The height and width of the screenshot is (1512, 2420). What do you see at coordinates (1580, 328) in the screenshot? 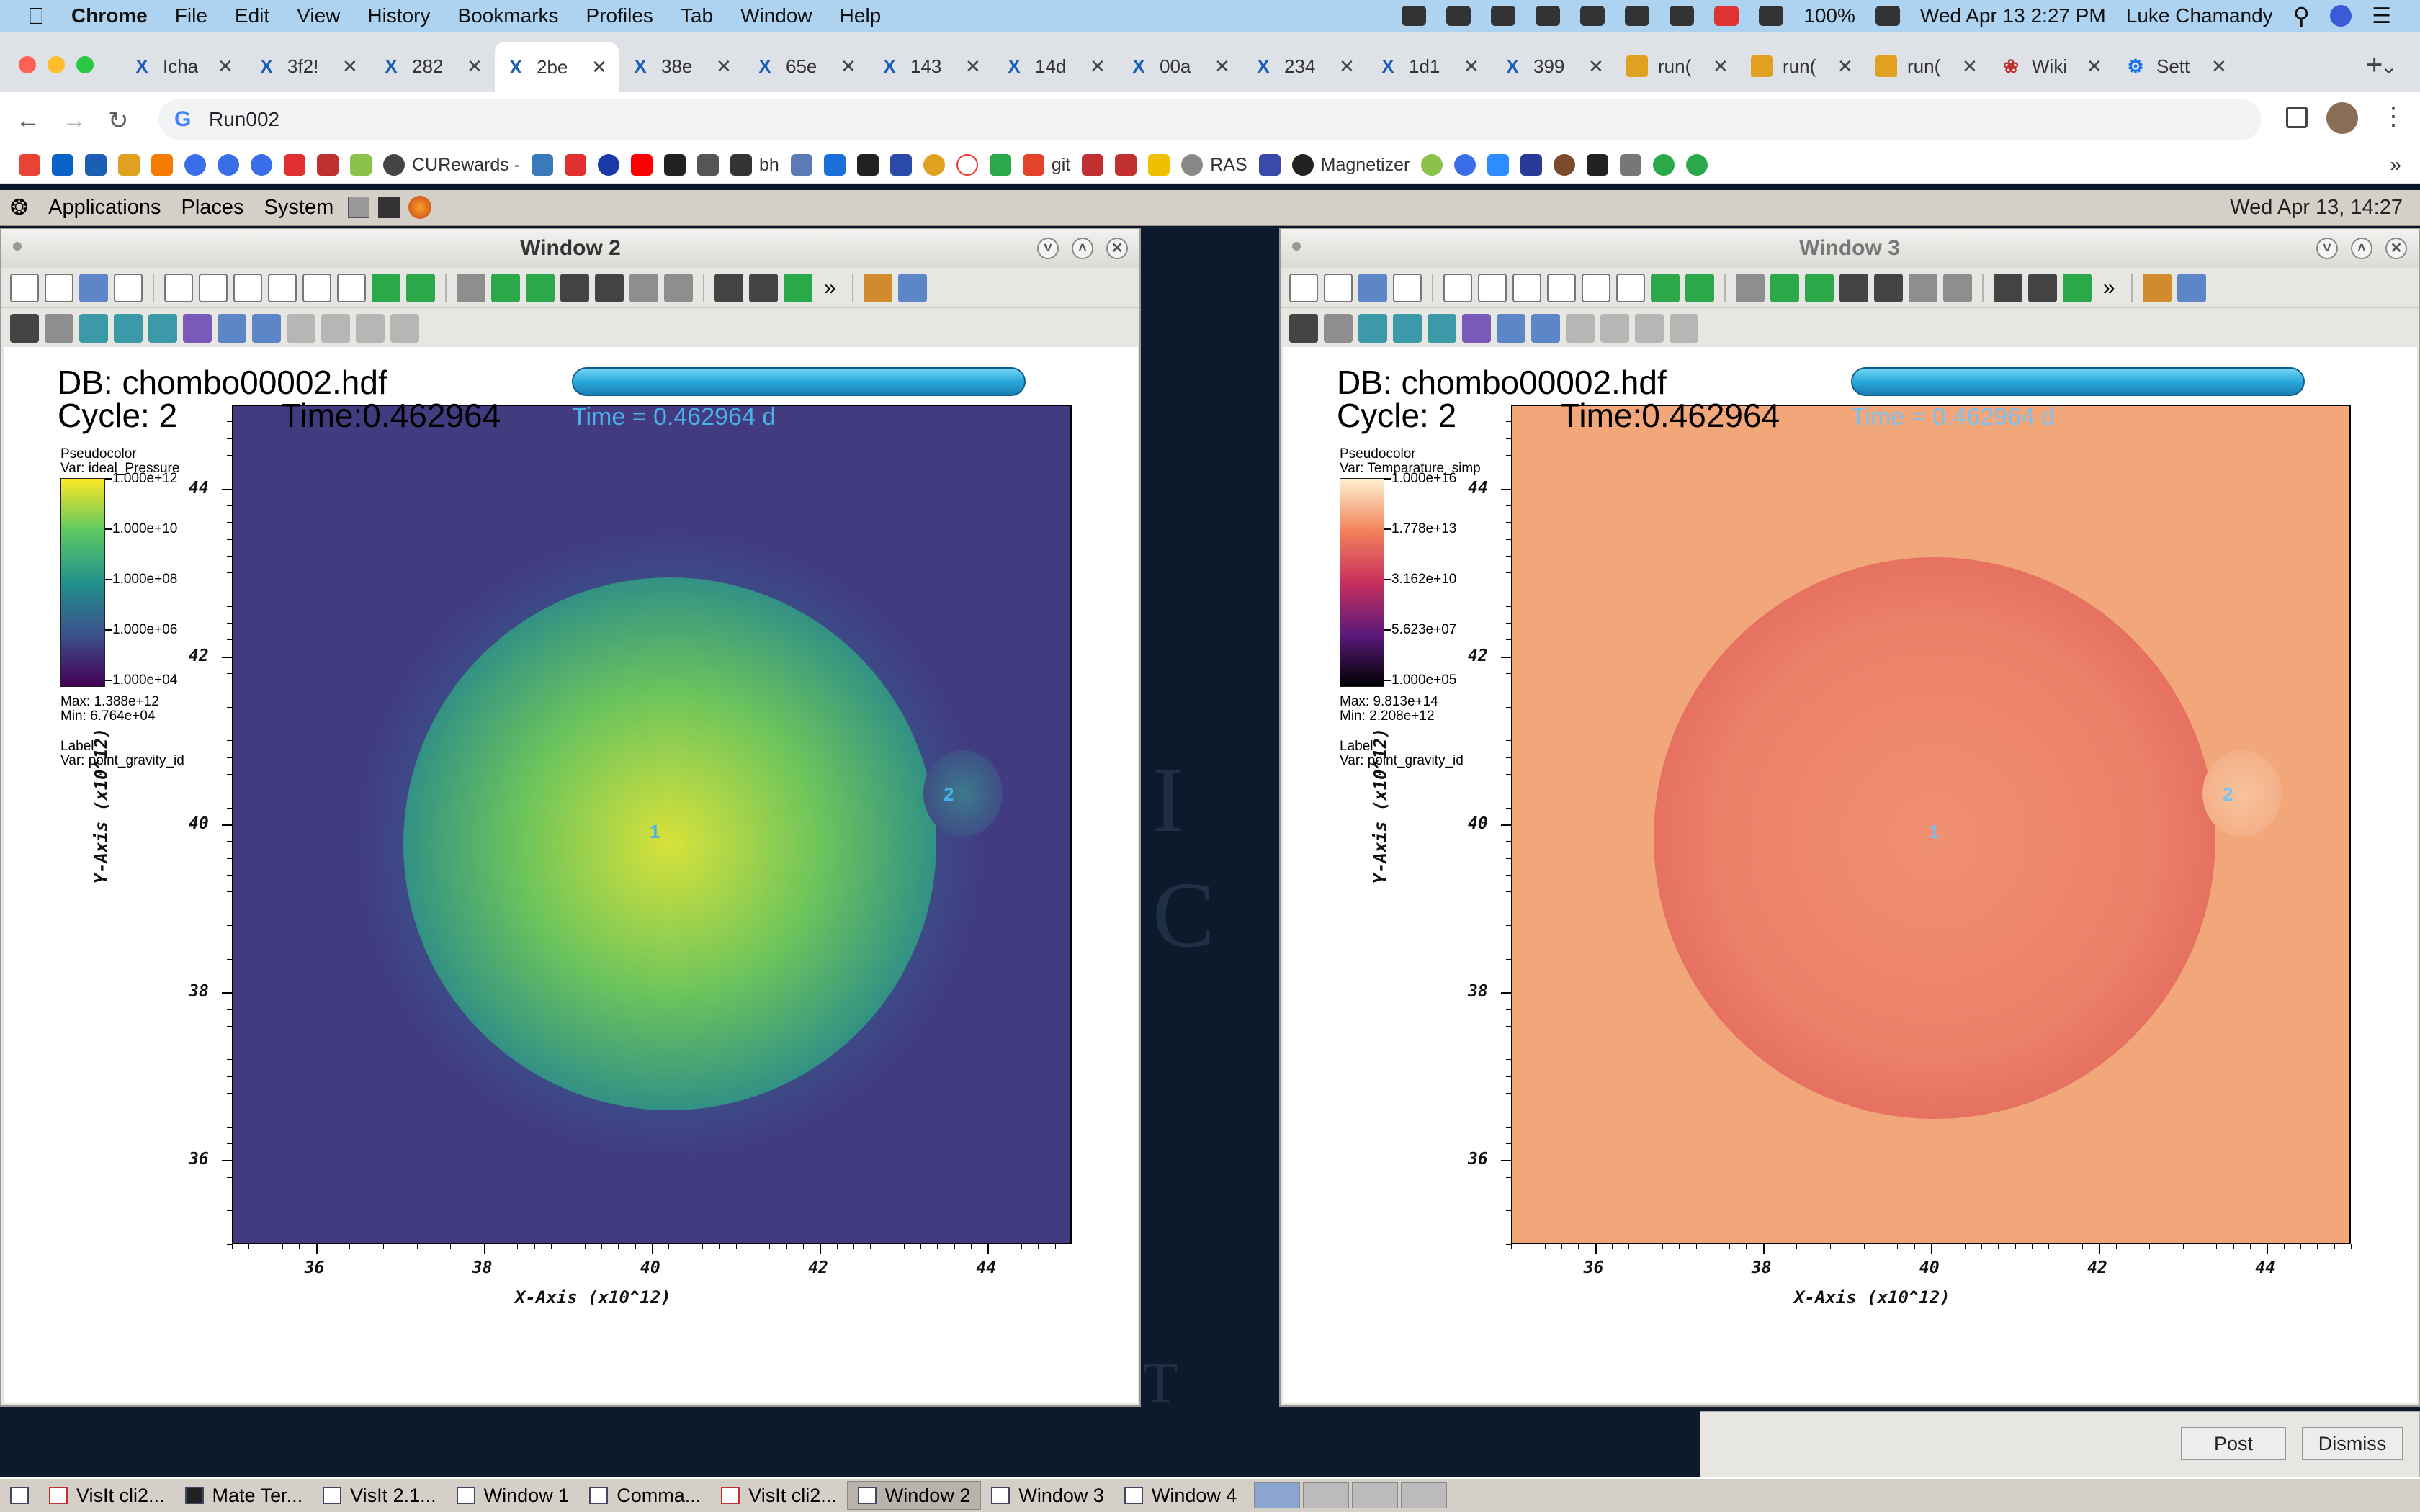
I see `box-tool-icon` at bounding box center [1580, 328].